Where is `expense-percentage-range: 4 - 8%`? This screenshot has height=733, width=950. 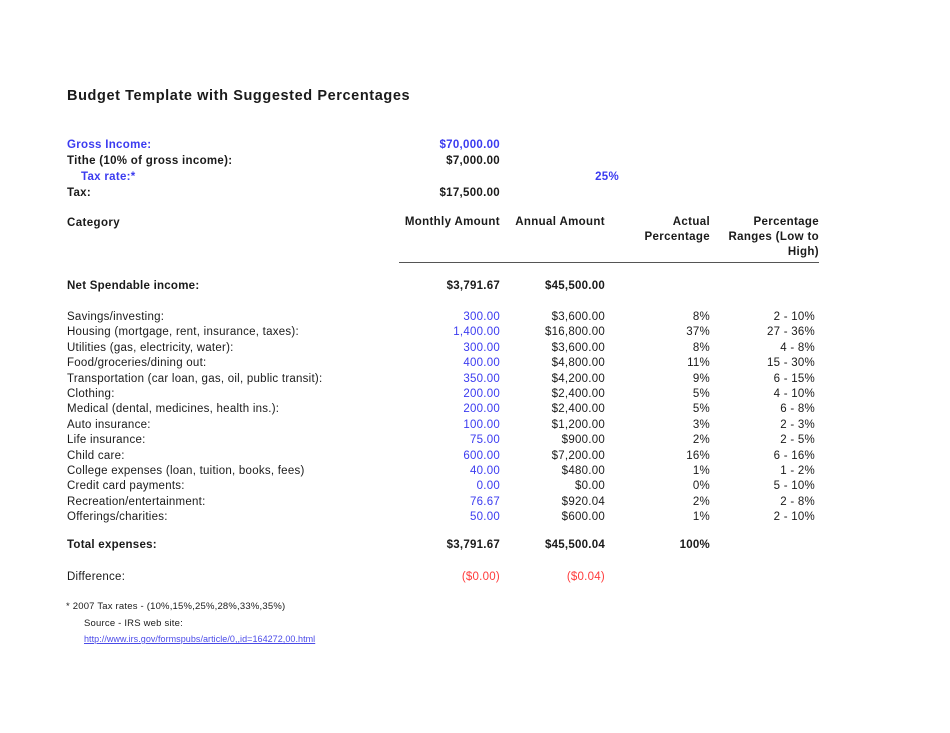 expense-percentage-range: 4 - 8% is located at coordinates (797, 347).